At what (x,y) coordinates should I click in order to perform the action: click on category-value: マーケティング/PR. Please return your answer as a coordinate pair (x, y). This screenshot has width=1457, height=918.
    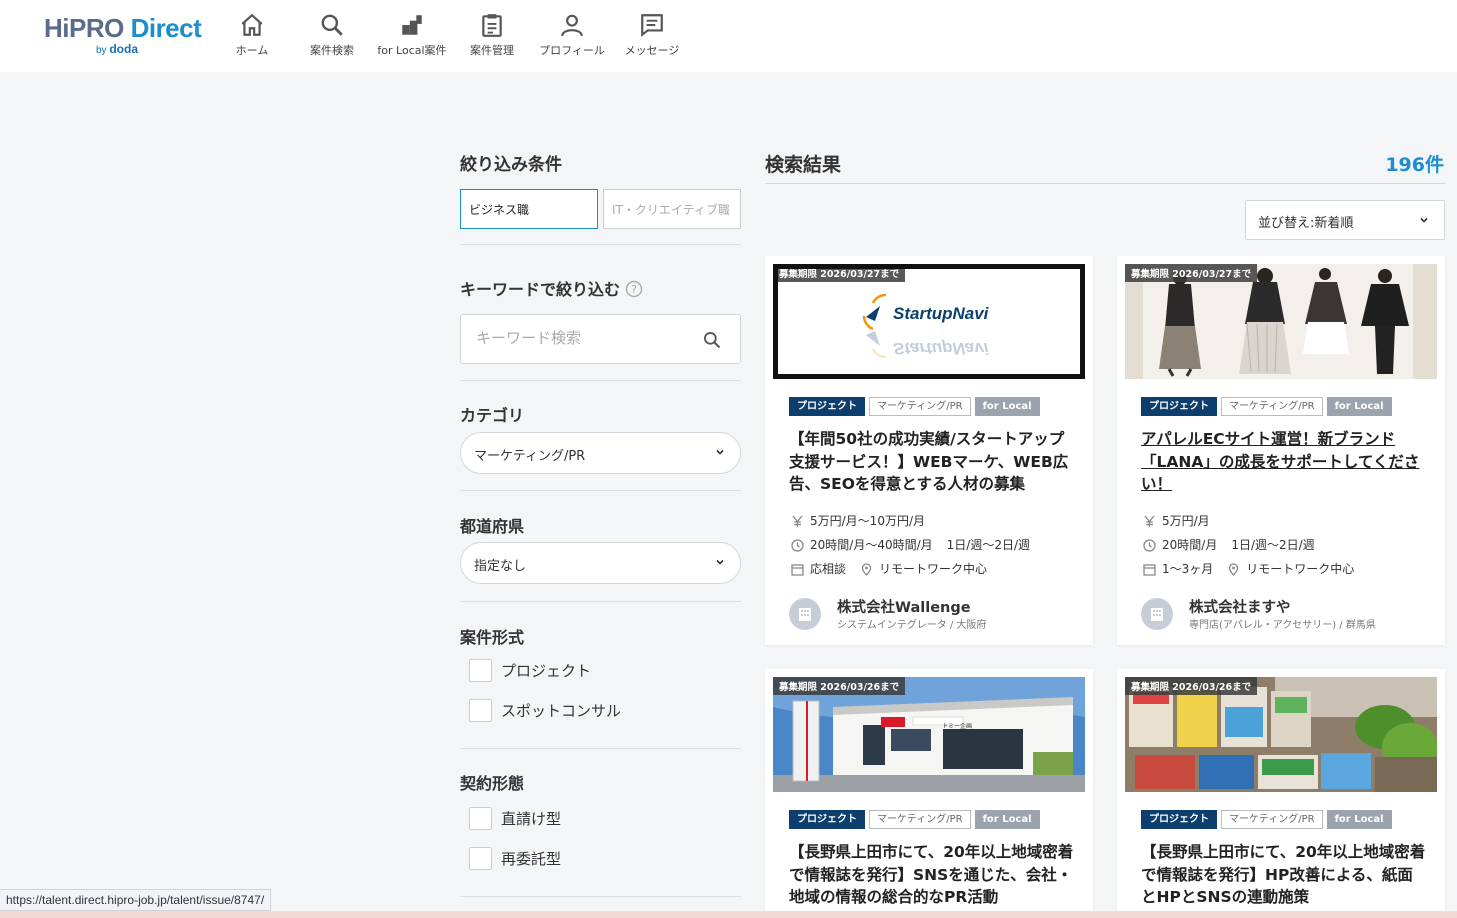
    Looking at the image, I should click on (530, 456).